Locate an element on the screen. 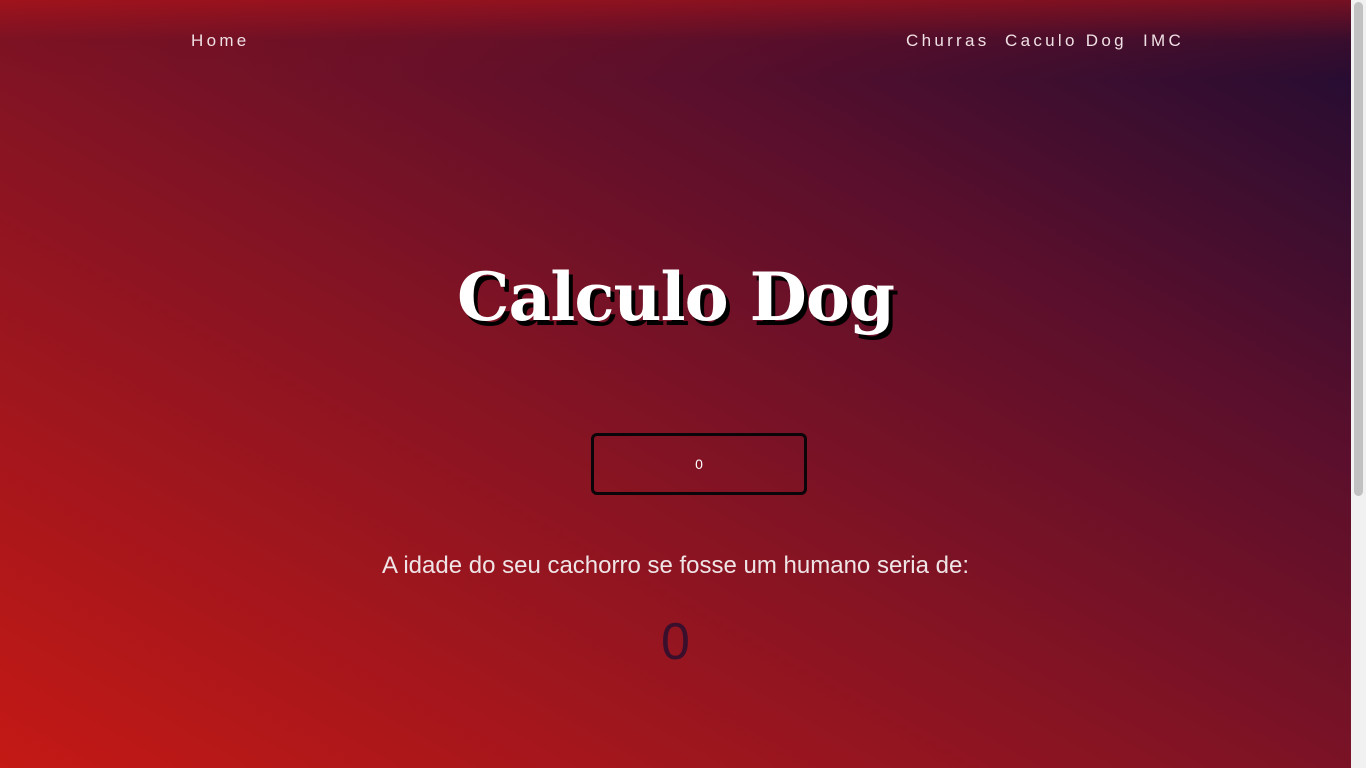 The image size is (1366, 768). page-scrollbar is located at coordinates (1358, 384).